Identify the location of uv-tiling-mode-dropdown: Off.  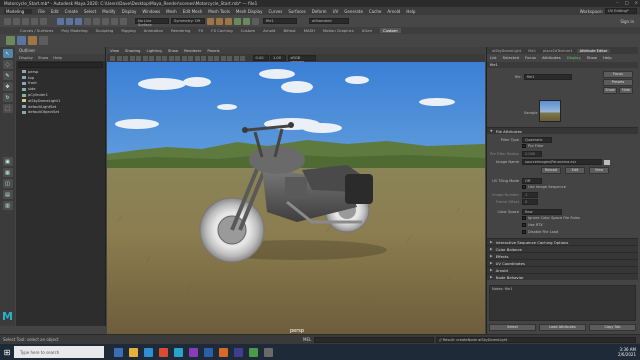
(532, 181).